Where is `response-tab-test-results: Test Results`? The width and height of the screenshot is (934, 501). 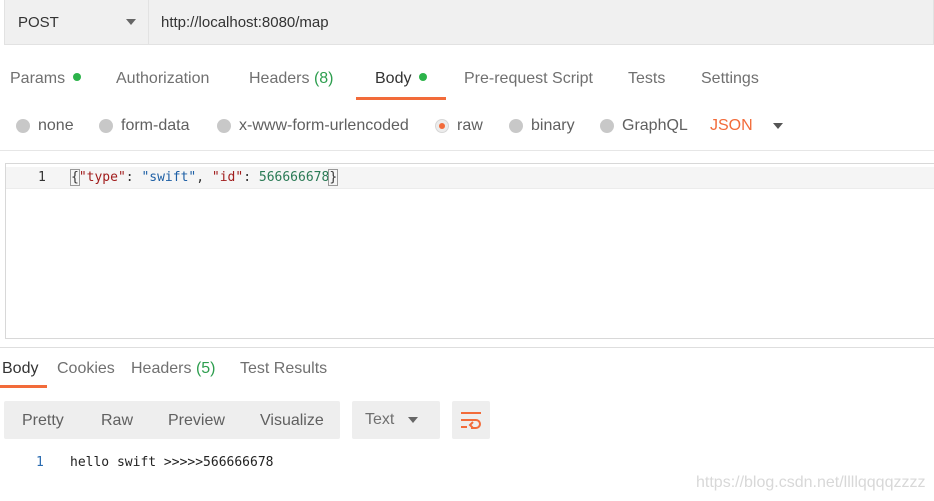
response-tab-test-results: Test Results is located at coordinates (283, 369).